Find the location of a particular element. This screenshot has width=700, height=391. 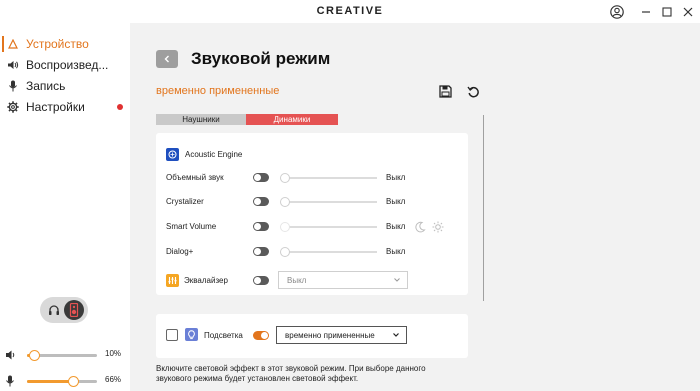

lighting-toggle is located at coordinates (261, 335).